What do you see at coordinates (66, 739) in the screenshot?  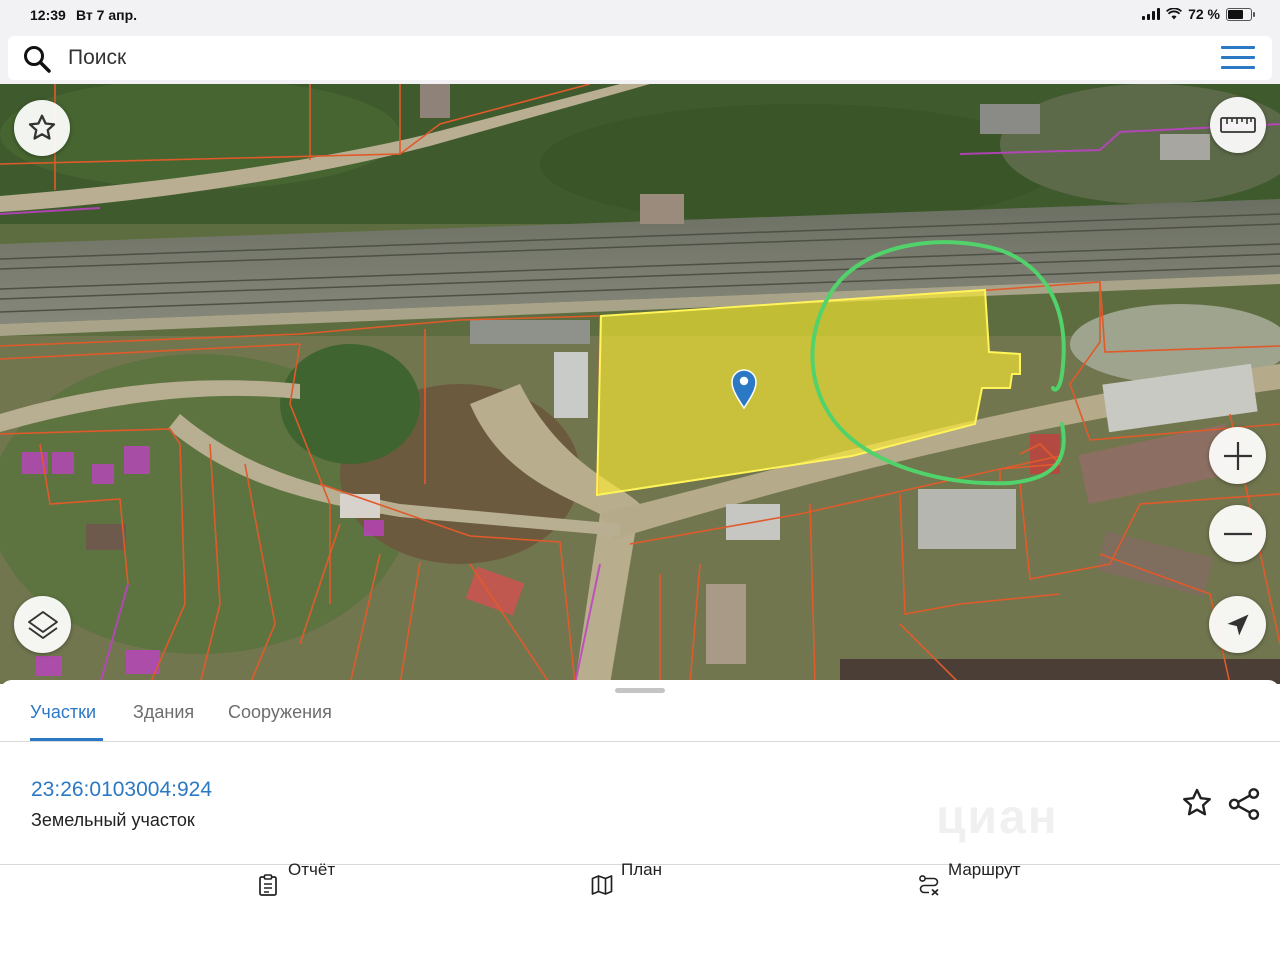 I see `active-tab-indicator` at bounding box center [66, 739].